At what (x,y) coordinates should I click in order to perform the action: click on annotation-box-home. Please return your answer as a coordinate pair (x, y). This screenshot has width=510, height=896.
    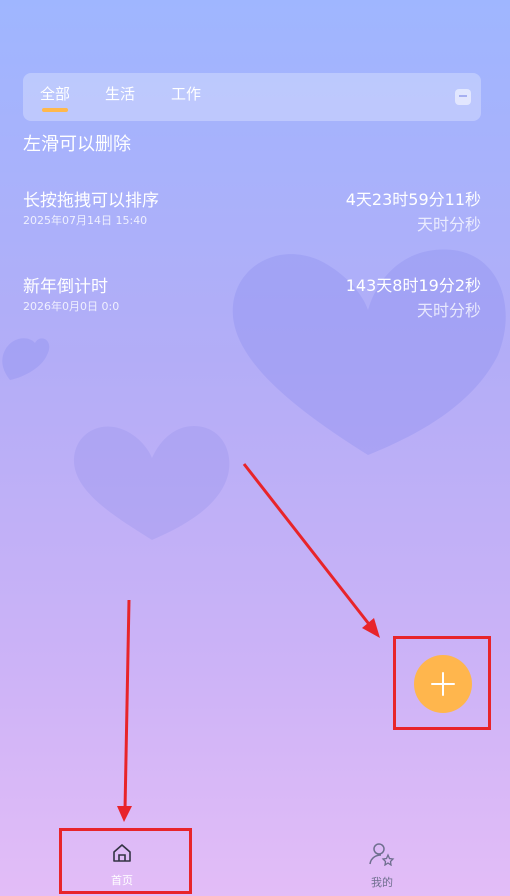
    Looking at the image, I should click on (125, 861).